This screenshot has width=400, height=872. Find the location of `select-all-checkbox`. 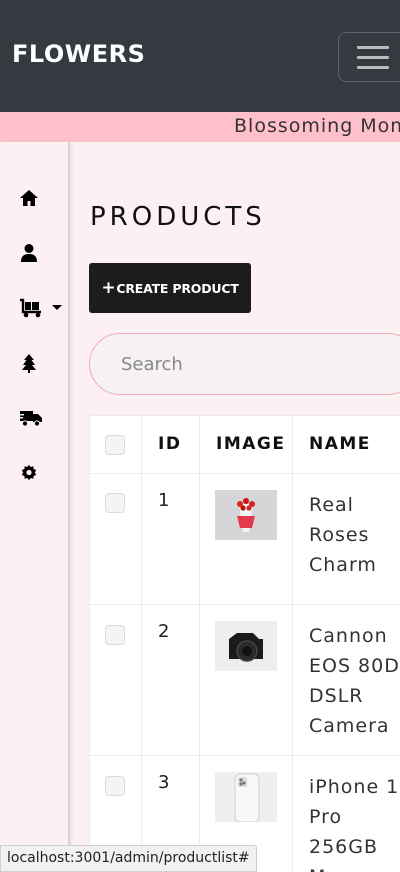

select-all-checkbox is located at coordinates (115, 445).